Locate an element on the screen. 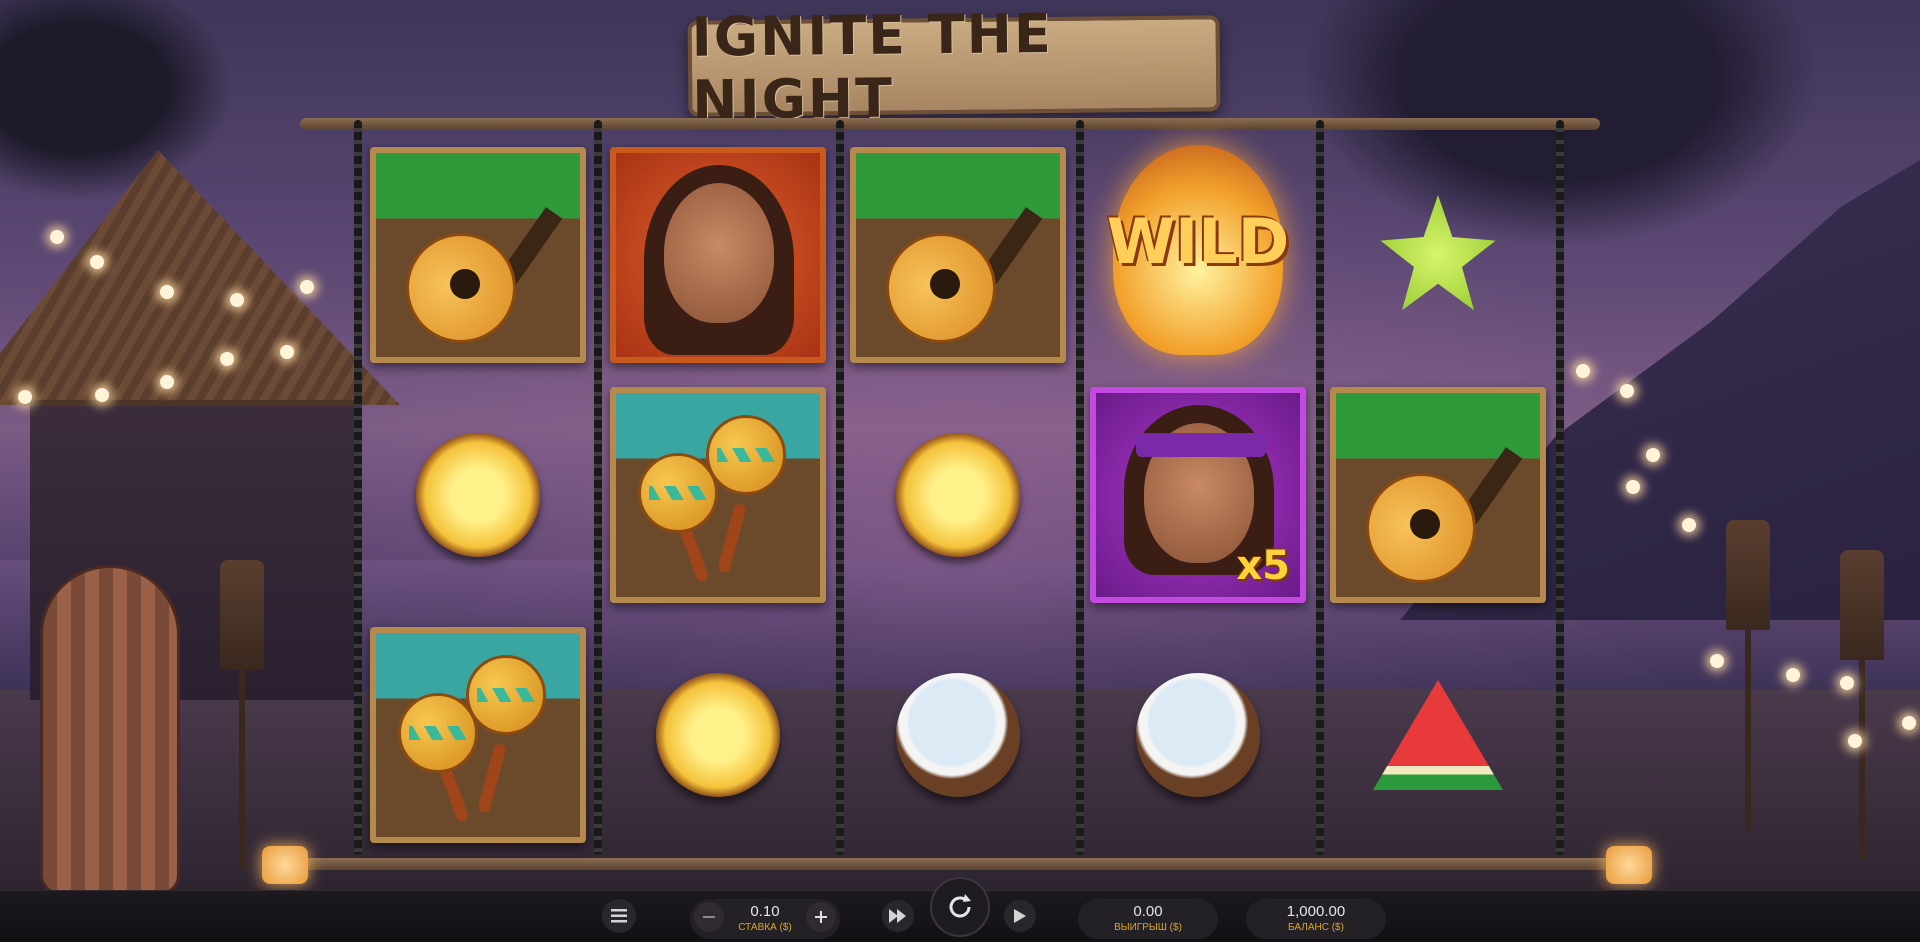 This screenshot has width=1920, height=942. watermelon-icon is located at coordinates (1438, 735).